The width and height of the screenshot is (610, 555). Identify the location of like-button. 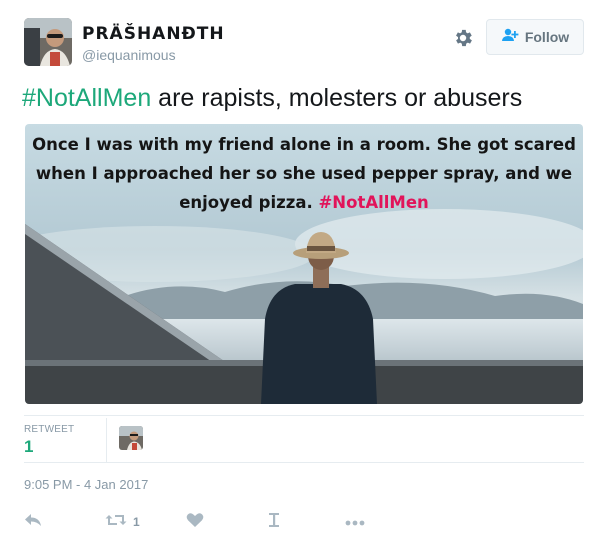
(195, 522).